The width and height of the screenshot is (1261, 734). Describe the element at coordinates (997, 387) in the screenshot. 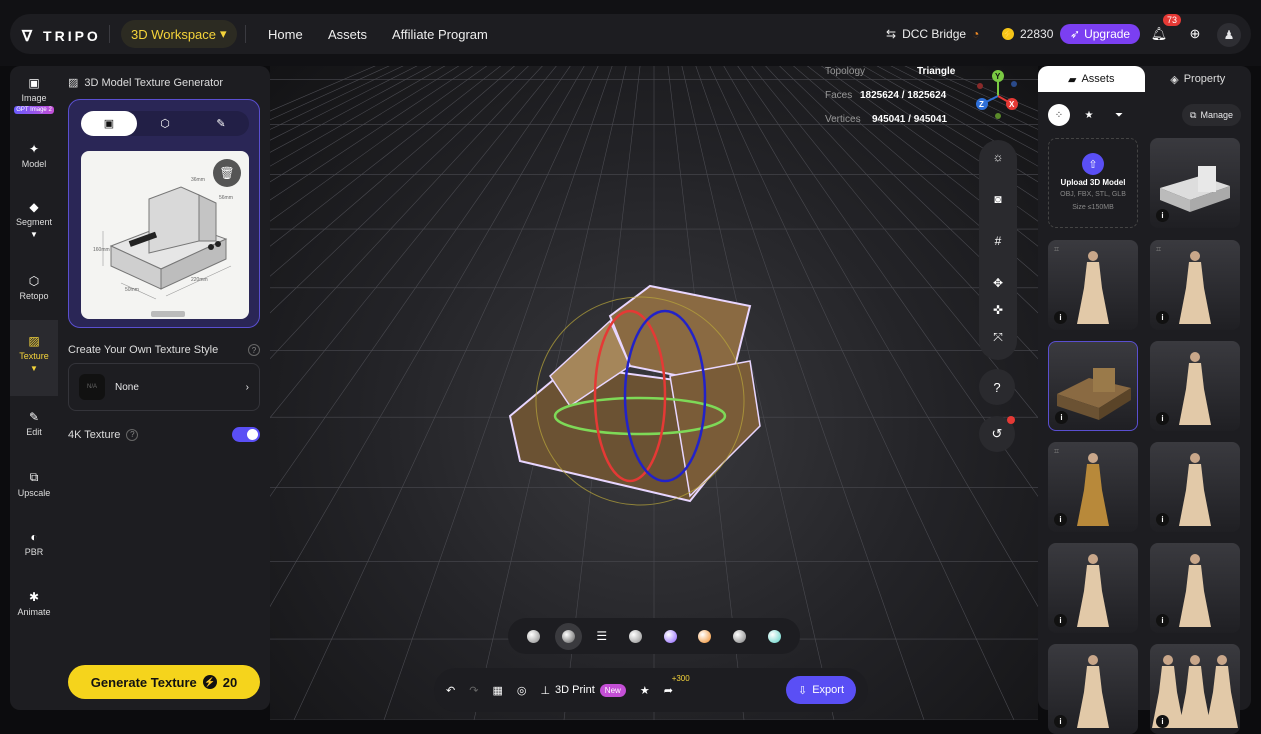

I see `help-button: ?` at that location.